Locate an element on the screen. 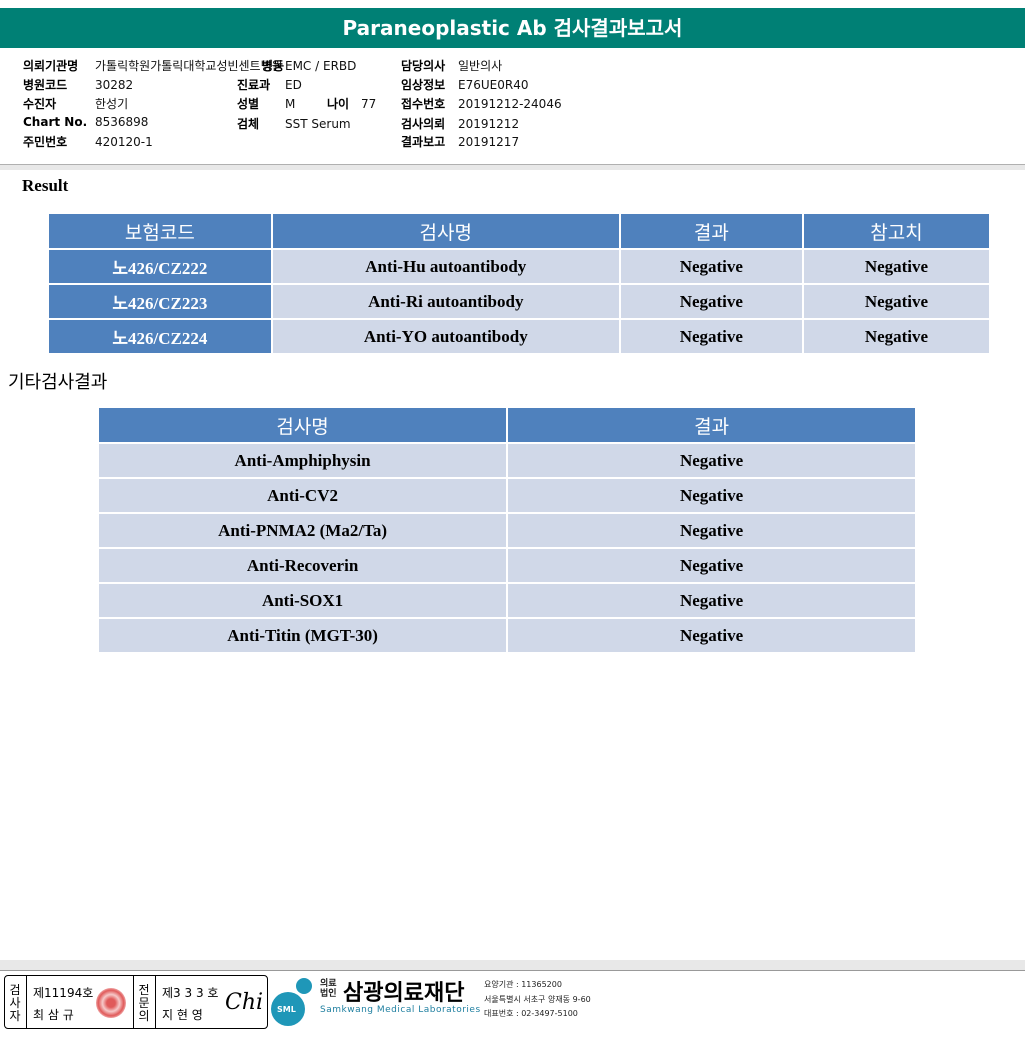 The image size is (1025, 1040). info-row: 병동EMC / ERBD is located at coordinates (309, 65).